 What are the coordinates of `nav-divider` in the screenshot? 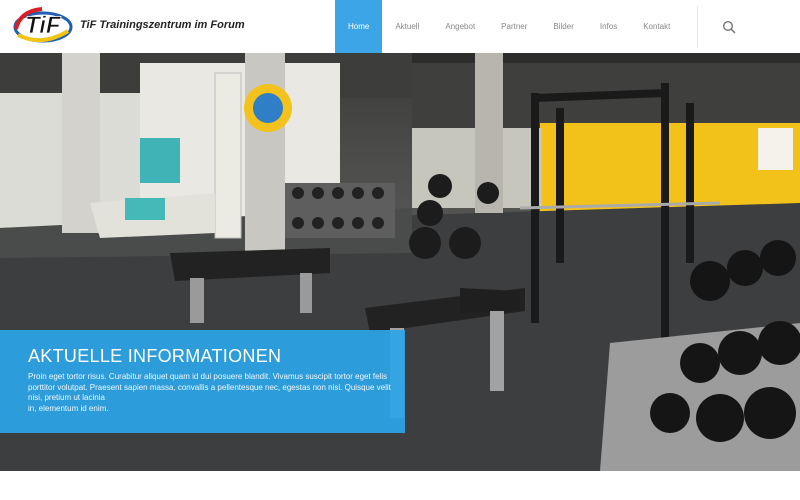 It's located at (697, 27).